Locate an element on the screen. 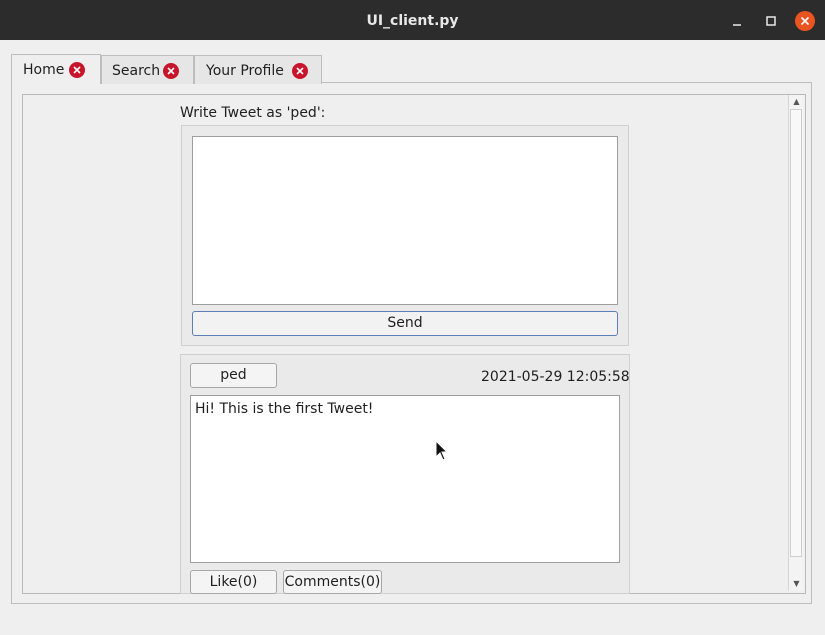 This screenshot has width=825, height=635. maximize-button is located at coordinates (771, 21).